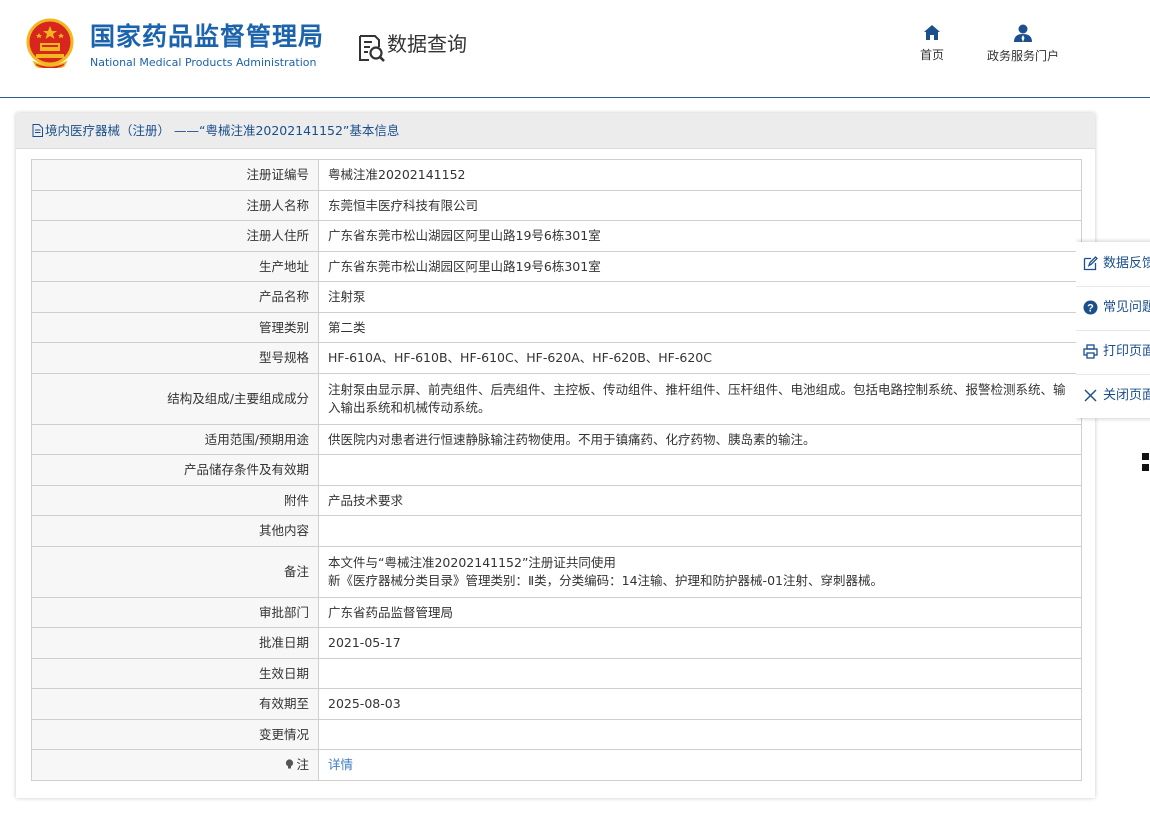 This screenshot has width=1150, height=817. I want to click on table-row: 其他内容, so click(556, 531).